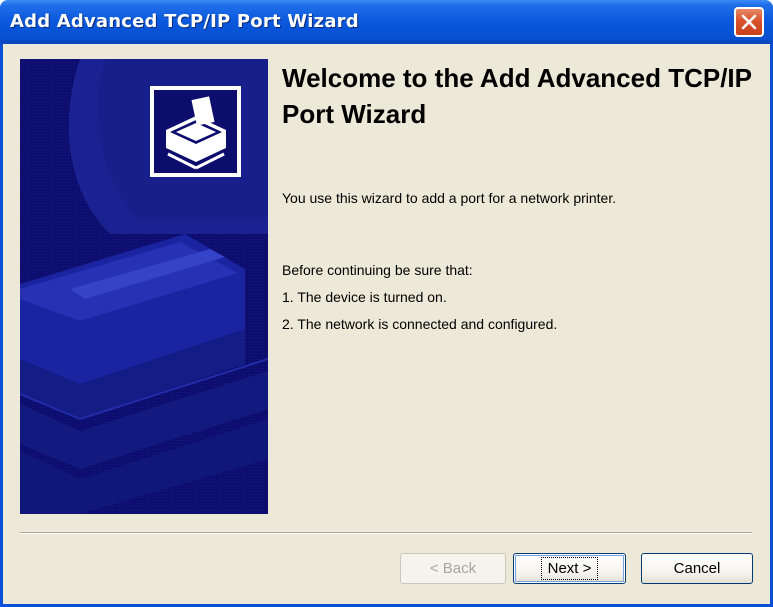  I want to click on checklist-item: 1. The device is turned on., so click(364, 297).